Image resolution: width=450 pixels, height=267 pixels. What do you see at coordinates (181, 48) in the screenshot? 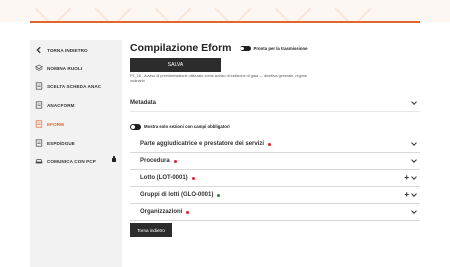
I see `page-title: Compilazione Eform` at bounding box center [181, 48].